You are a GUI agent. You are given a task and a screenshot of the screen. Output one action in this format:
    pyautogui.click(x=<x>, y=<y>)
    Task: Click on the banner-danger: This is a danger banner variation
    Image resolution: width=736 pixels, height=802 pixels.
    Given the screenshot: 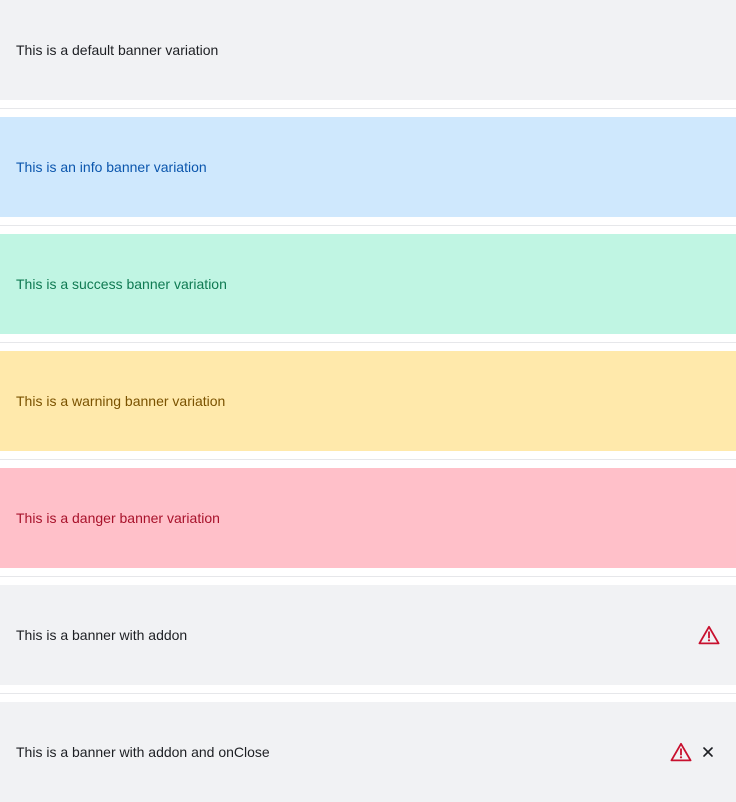 What is the action you would take?
    pyautogui.click(x=368, y=518)
    